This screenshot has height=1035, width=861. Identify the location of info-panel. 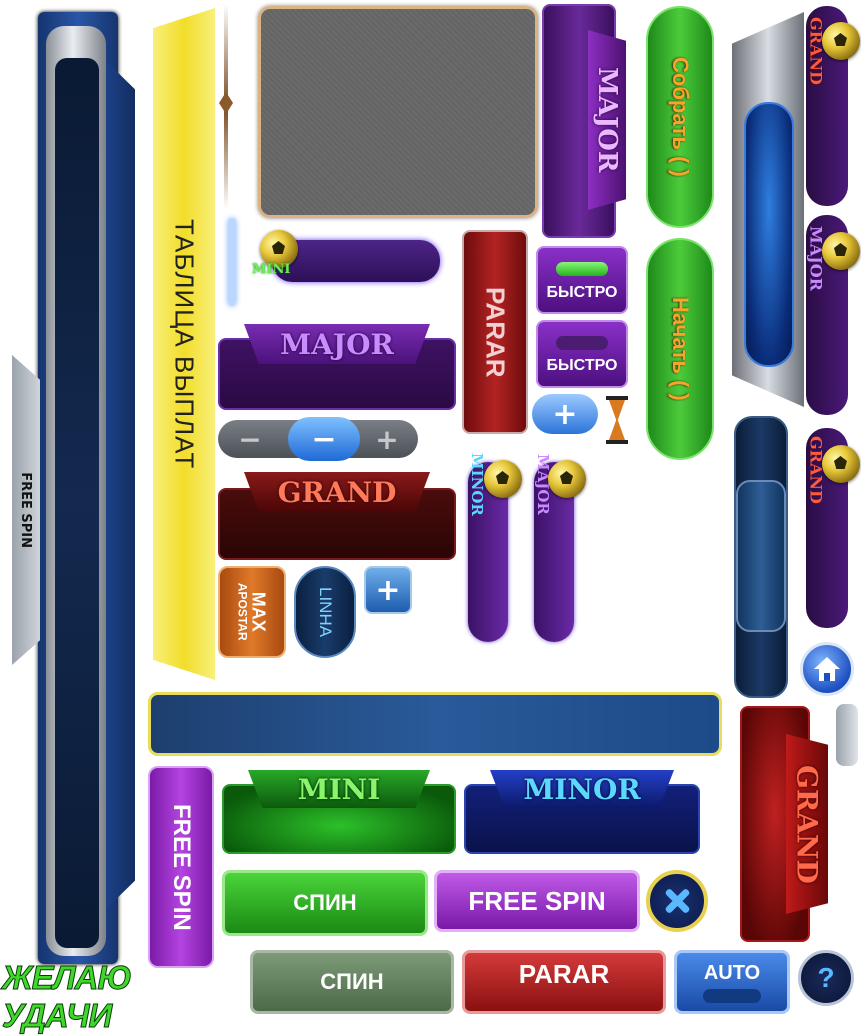
(398, 112).